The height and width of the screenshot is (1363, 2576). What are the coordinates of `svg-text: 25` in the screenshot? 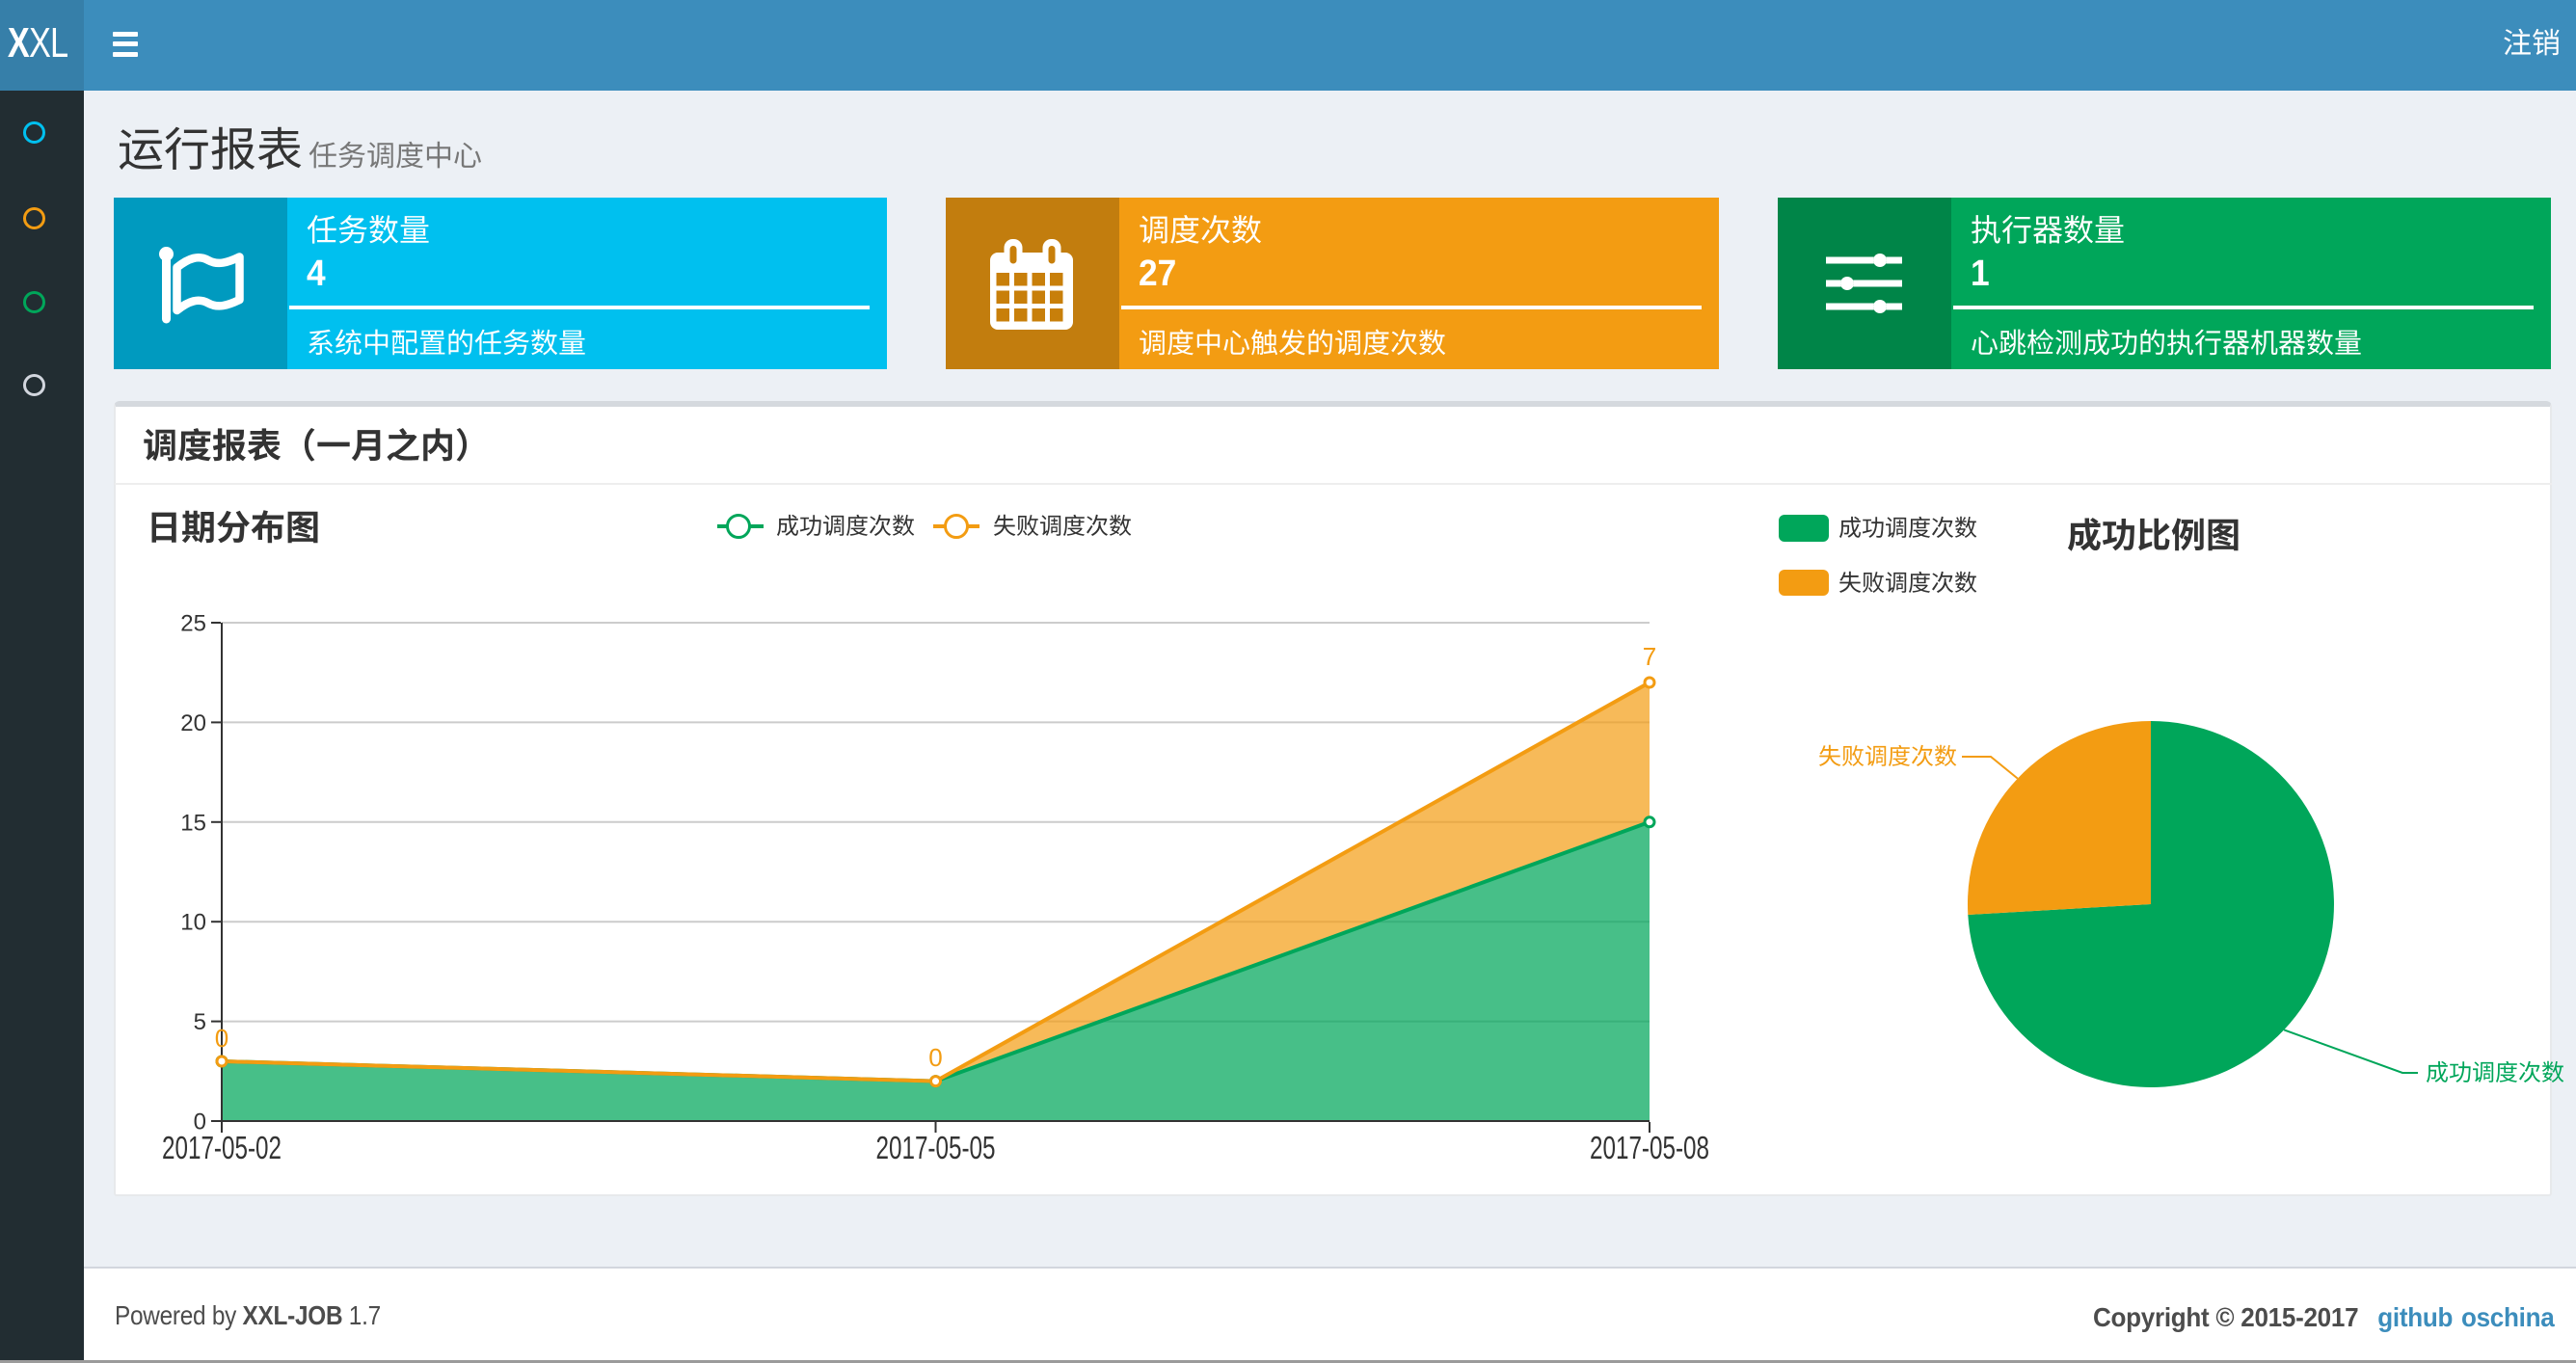 It's located at (193, 624).